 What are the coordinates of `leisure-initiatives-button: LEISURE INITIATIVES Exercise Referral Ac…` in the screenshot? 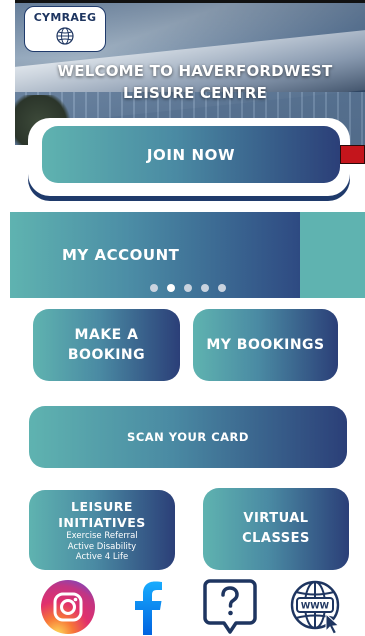 It's located at (102, 530).